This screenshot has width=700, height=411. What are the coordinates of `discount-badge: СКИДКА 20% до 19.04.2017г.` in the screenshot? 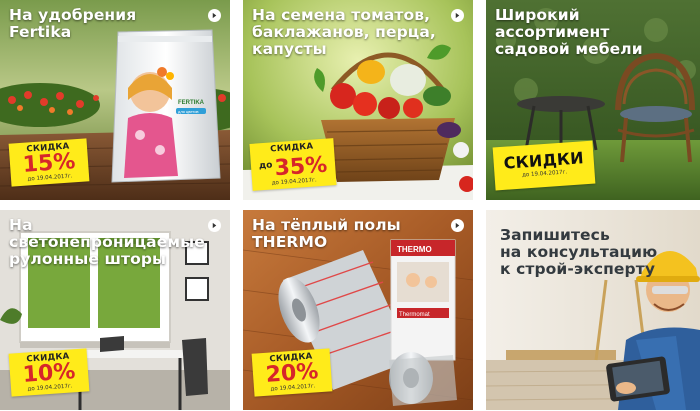 It's located at (292, 372).